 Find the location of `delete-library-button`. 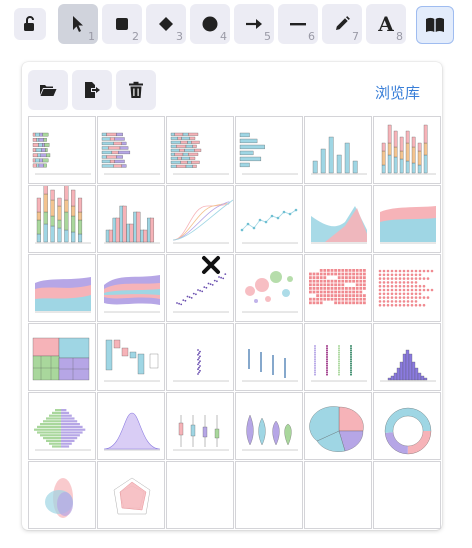

delete-library-button is located at coordinates (136, 90).